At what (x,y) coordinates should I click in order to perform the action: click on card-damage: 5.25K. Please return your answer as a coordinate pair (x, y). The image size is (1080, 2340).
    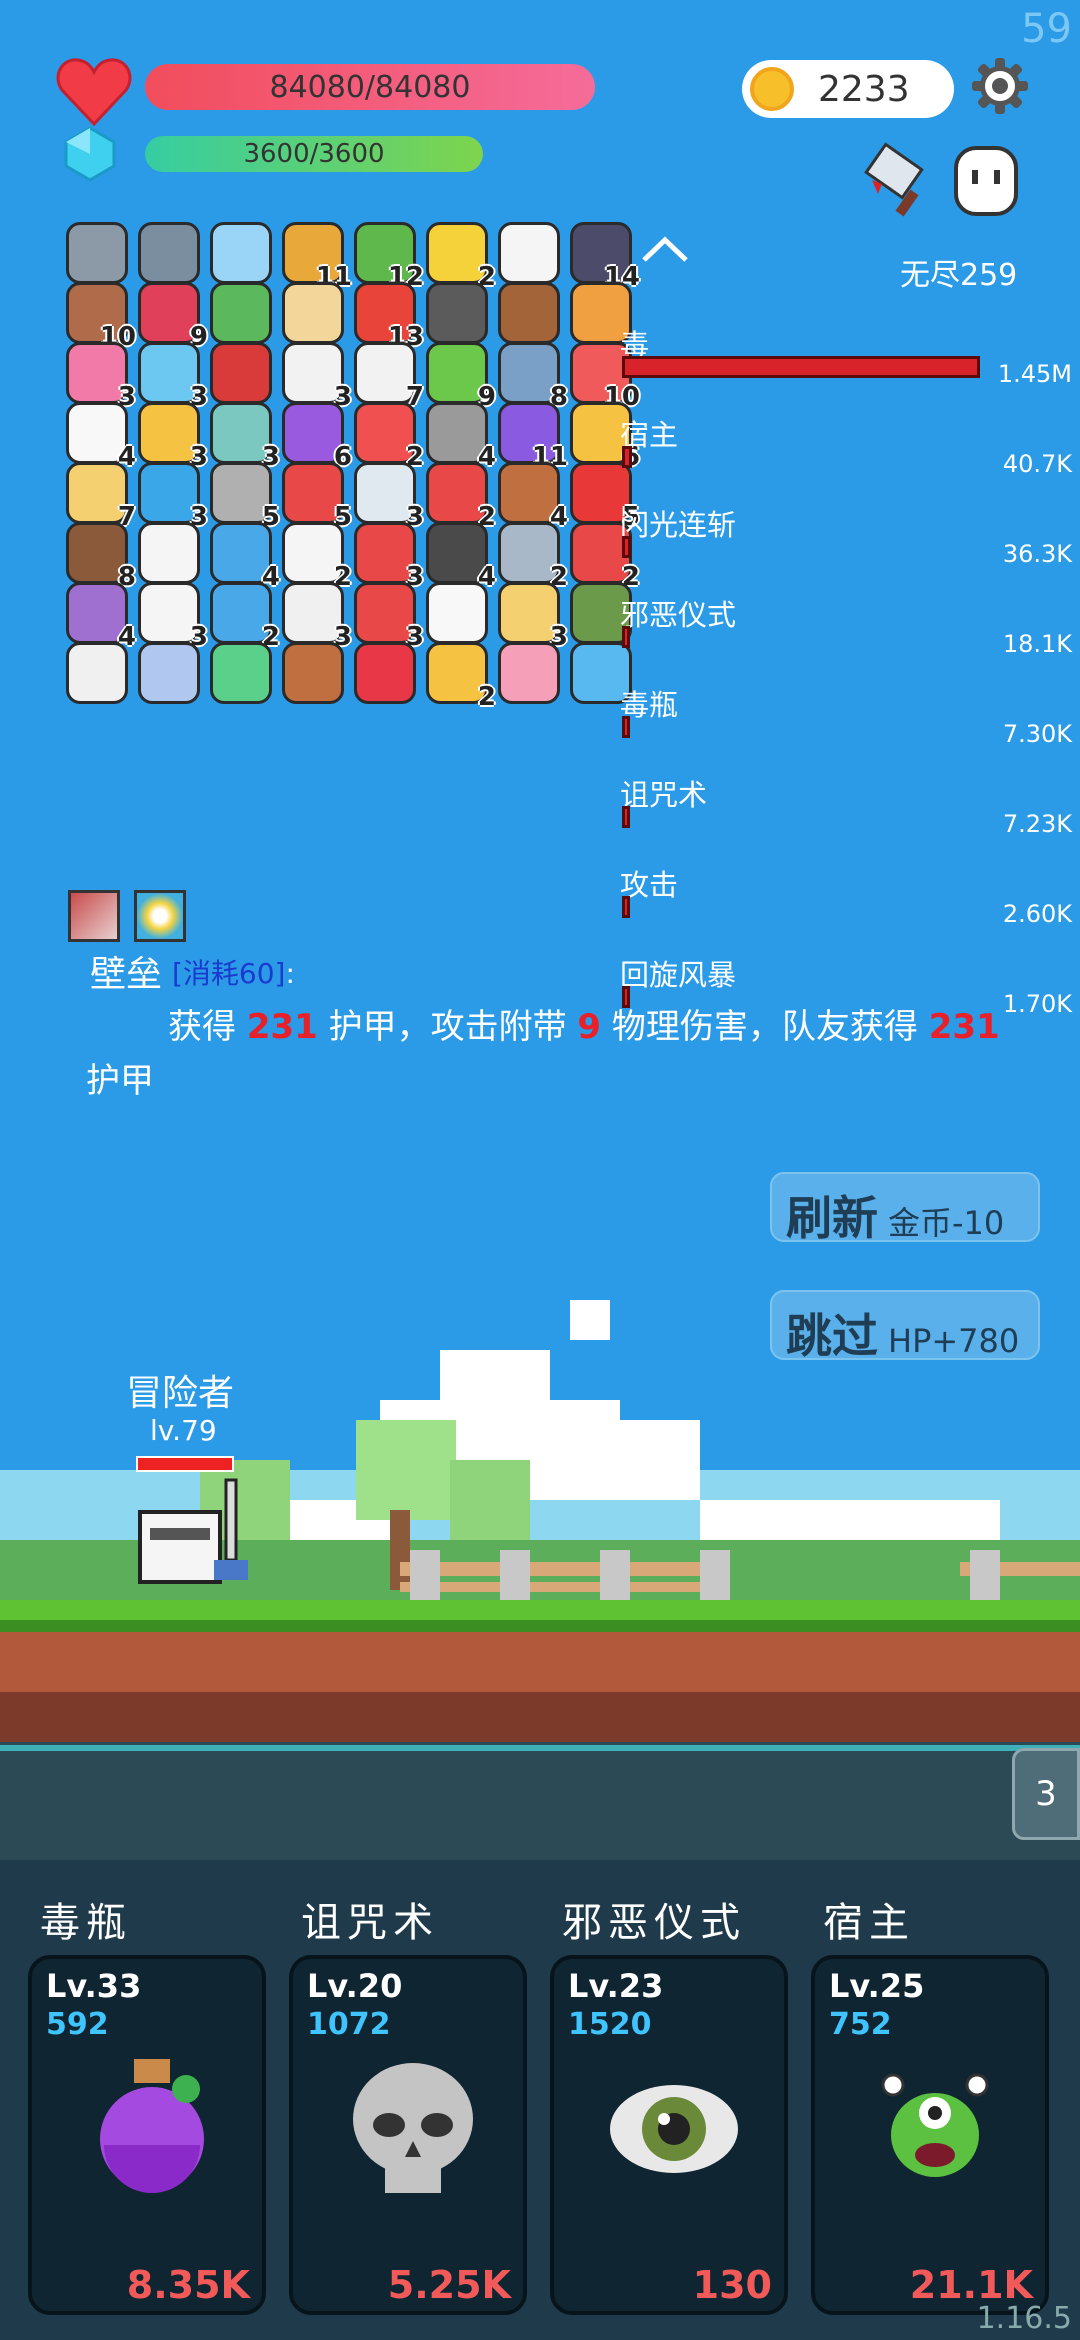
    Looking at the image, I should click on (449, 2285).